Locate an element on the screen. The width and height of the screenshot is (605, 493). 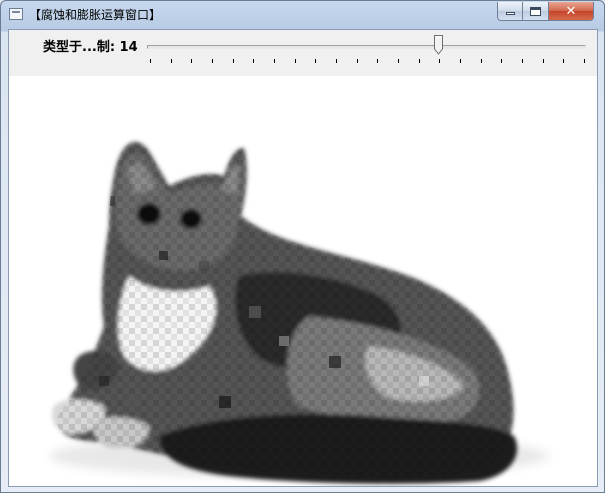
close-icon: ✕ is located at coordinates (571, 11).